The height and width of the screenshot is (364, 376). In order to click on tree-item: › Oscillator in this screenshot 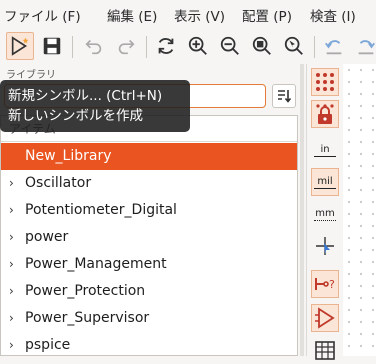, I will do `click(149, 183)`.